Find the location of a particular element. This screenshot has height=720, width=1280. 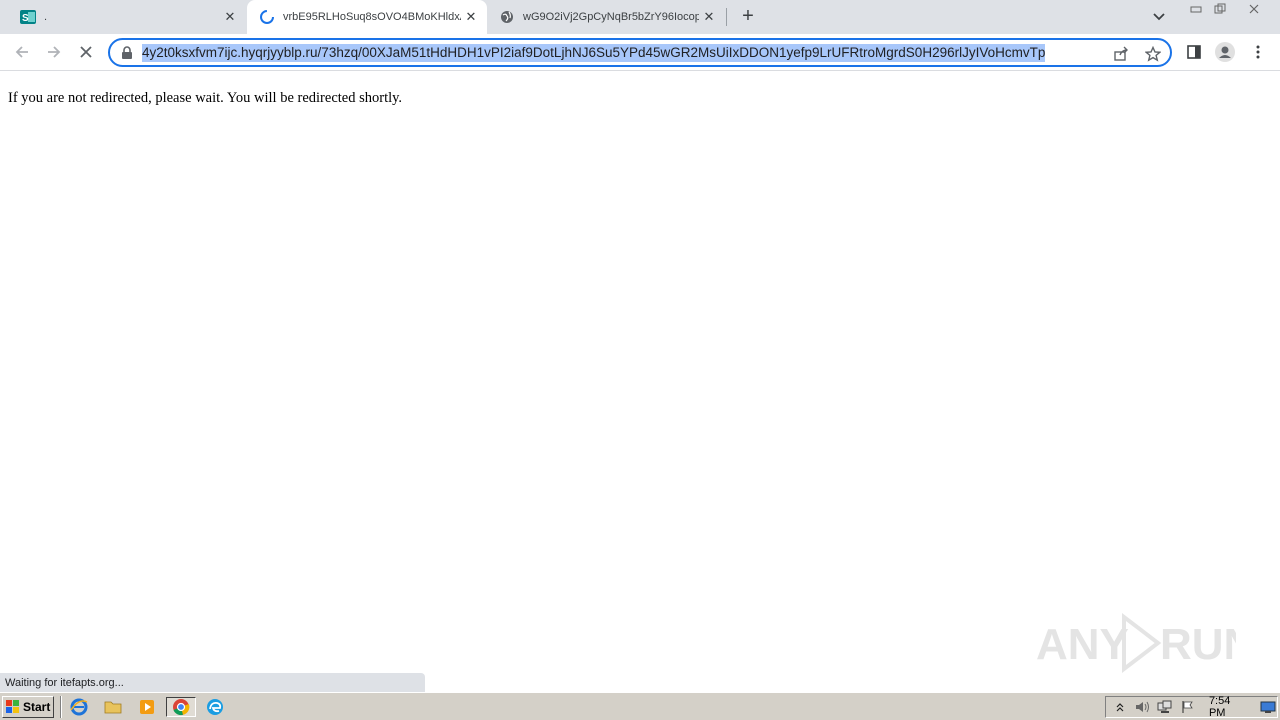

edge-icon is located at coordinates (215, 707).